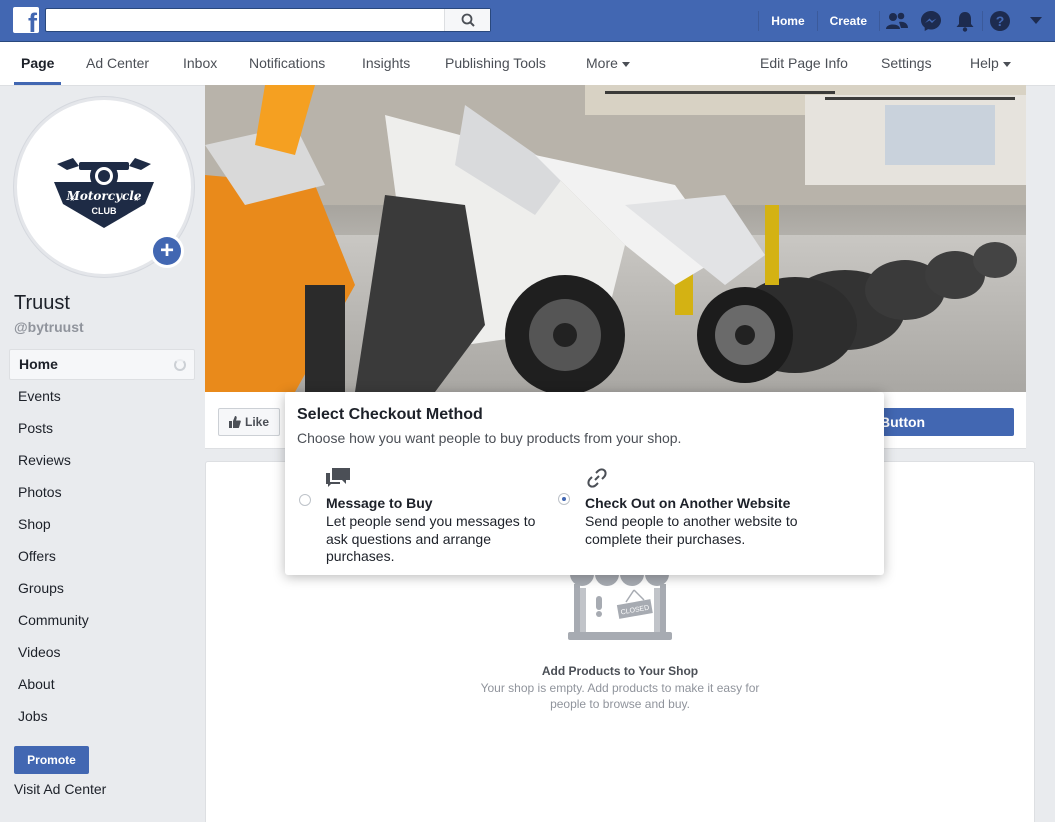 The width and height of the screenshot is (1055, 822). Describe the element at coordinates (102, 364) in the screenshot. I see `side-item-home: Home` at that location.